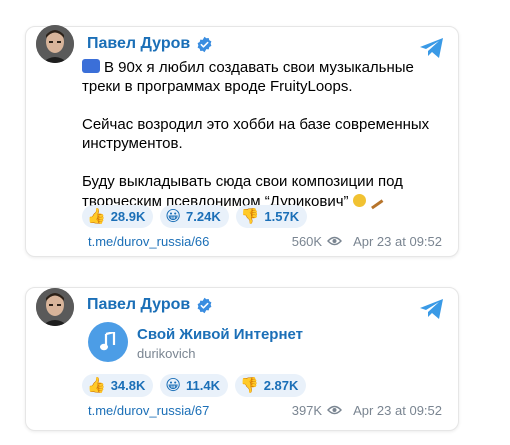 The width and height of the screenshot is (510, 445). What do you see at coordinates (203, 385) in the screenshot?
I see `reaction-count: 11.4K` at bounding box center [203, 385].